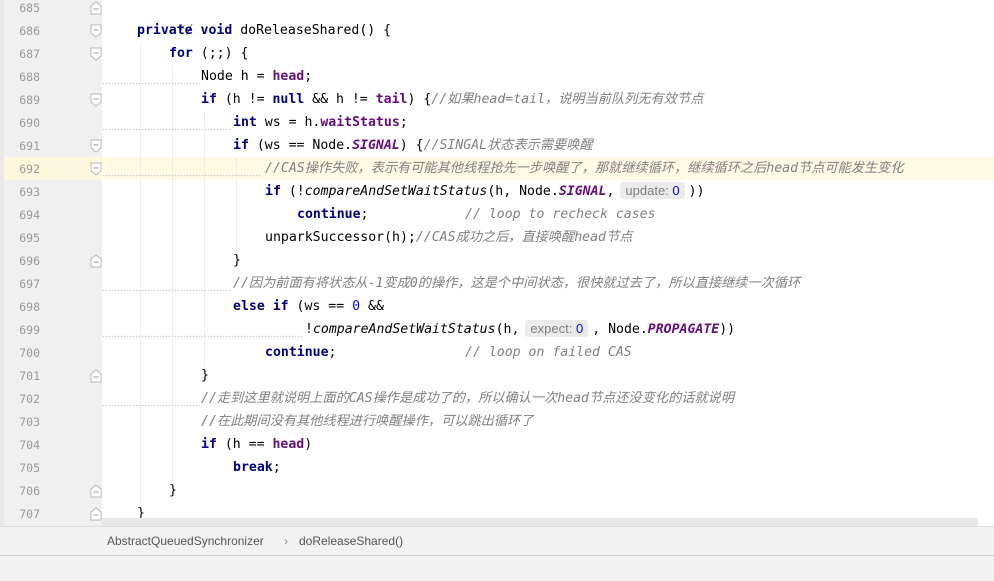  What do you see at coordinates (244, 444) in the screenshot?
I see `code-text: (h ==` at bounding box center [244, 444].